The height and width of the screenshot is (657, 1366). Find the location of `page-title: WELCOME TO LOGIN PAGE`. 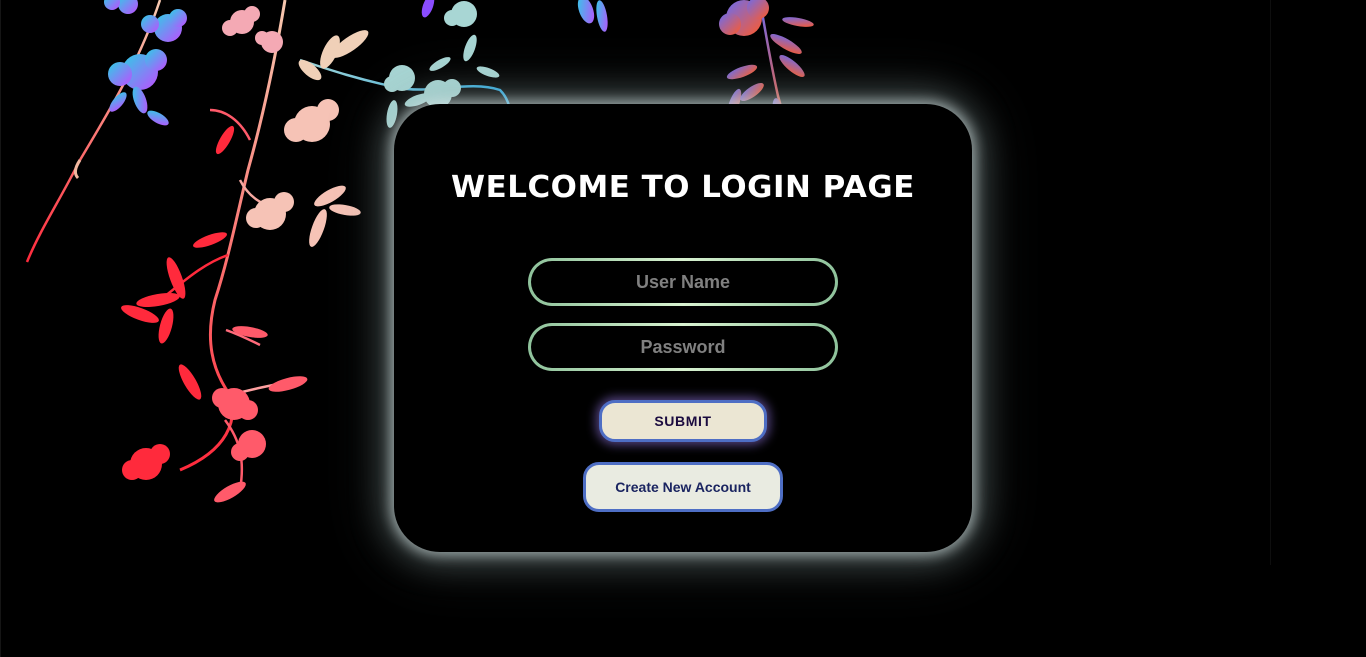

page-title: WELCOME TO LOGIN PAGE is located at coordinates (683, 187).